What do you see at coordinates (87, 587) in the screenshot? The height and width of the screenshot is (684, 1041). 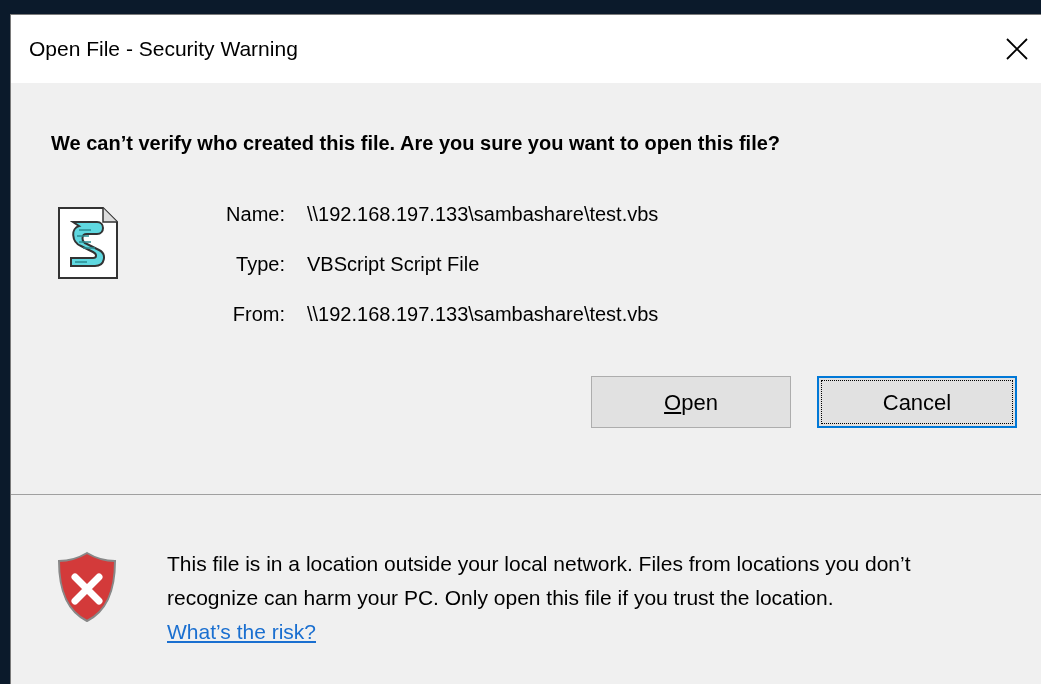 I see `shield-error-icon` at bounding box center [87, 587].